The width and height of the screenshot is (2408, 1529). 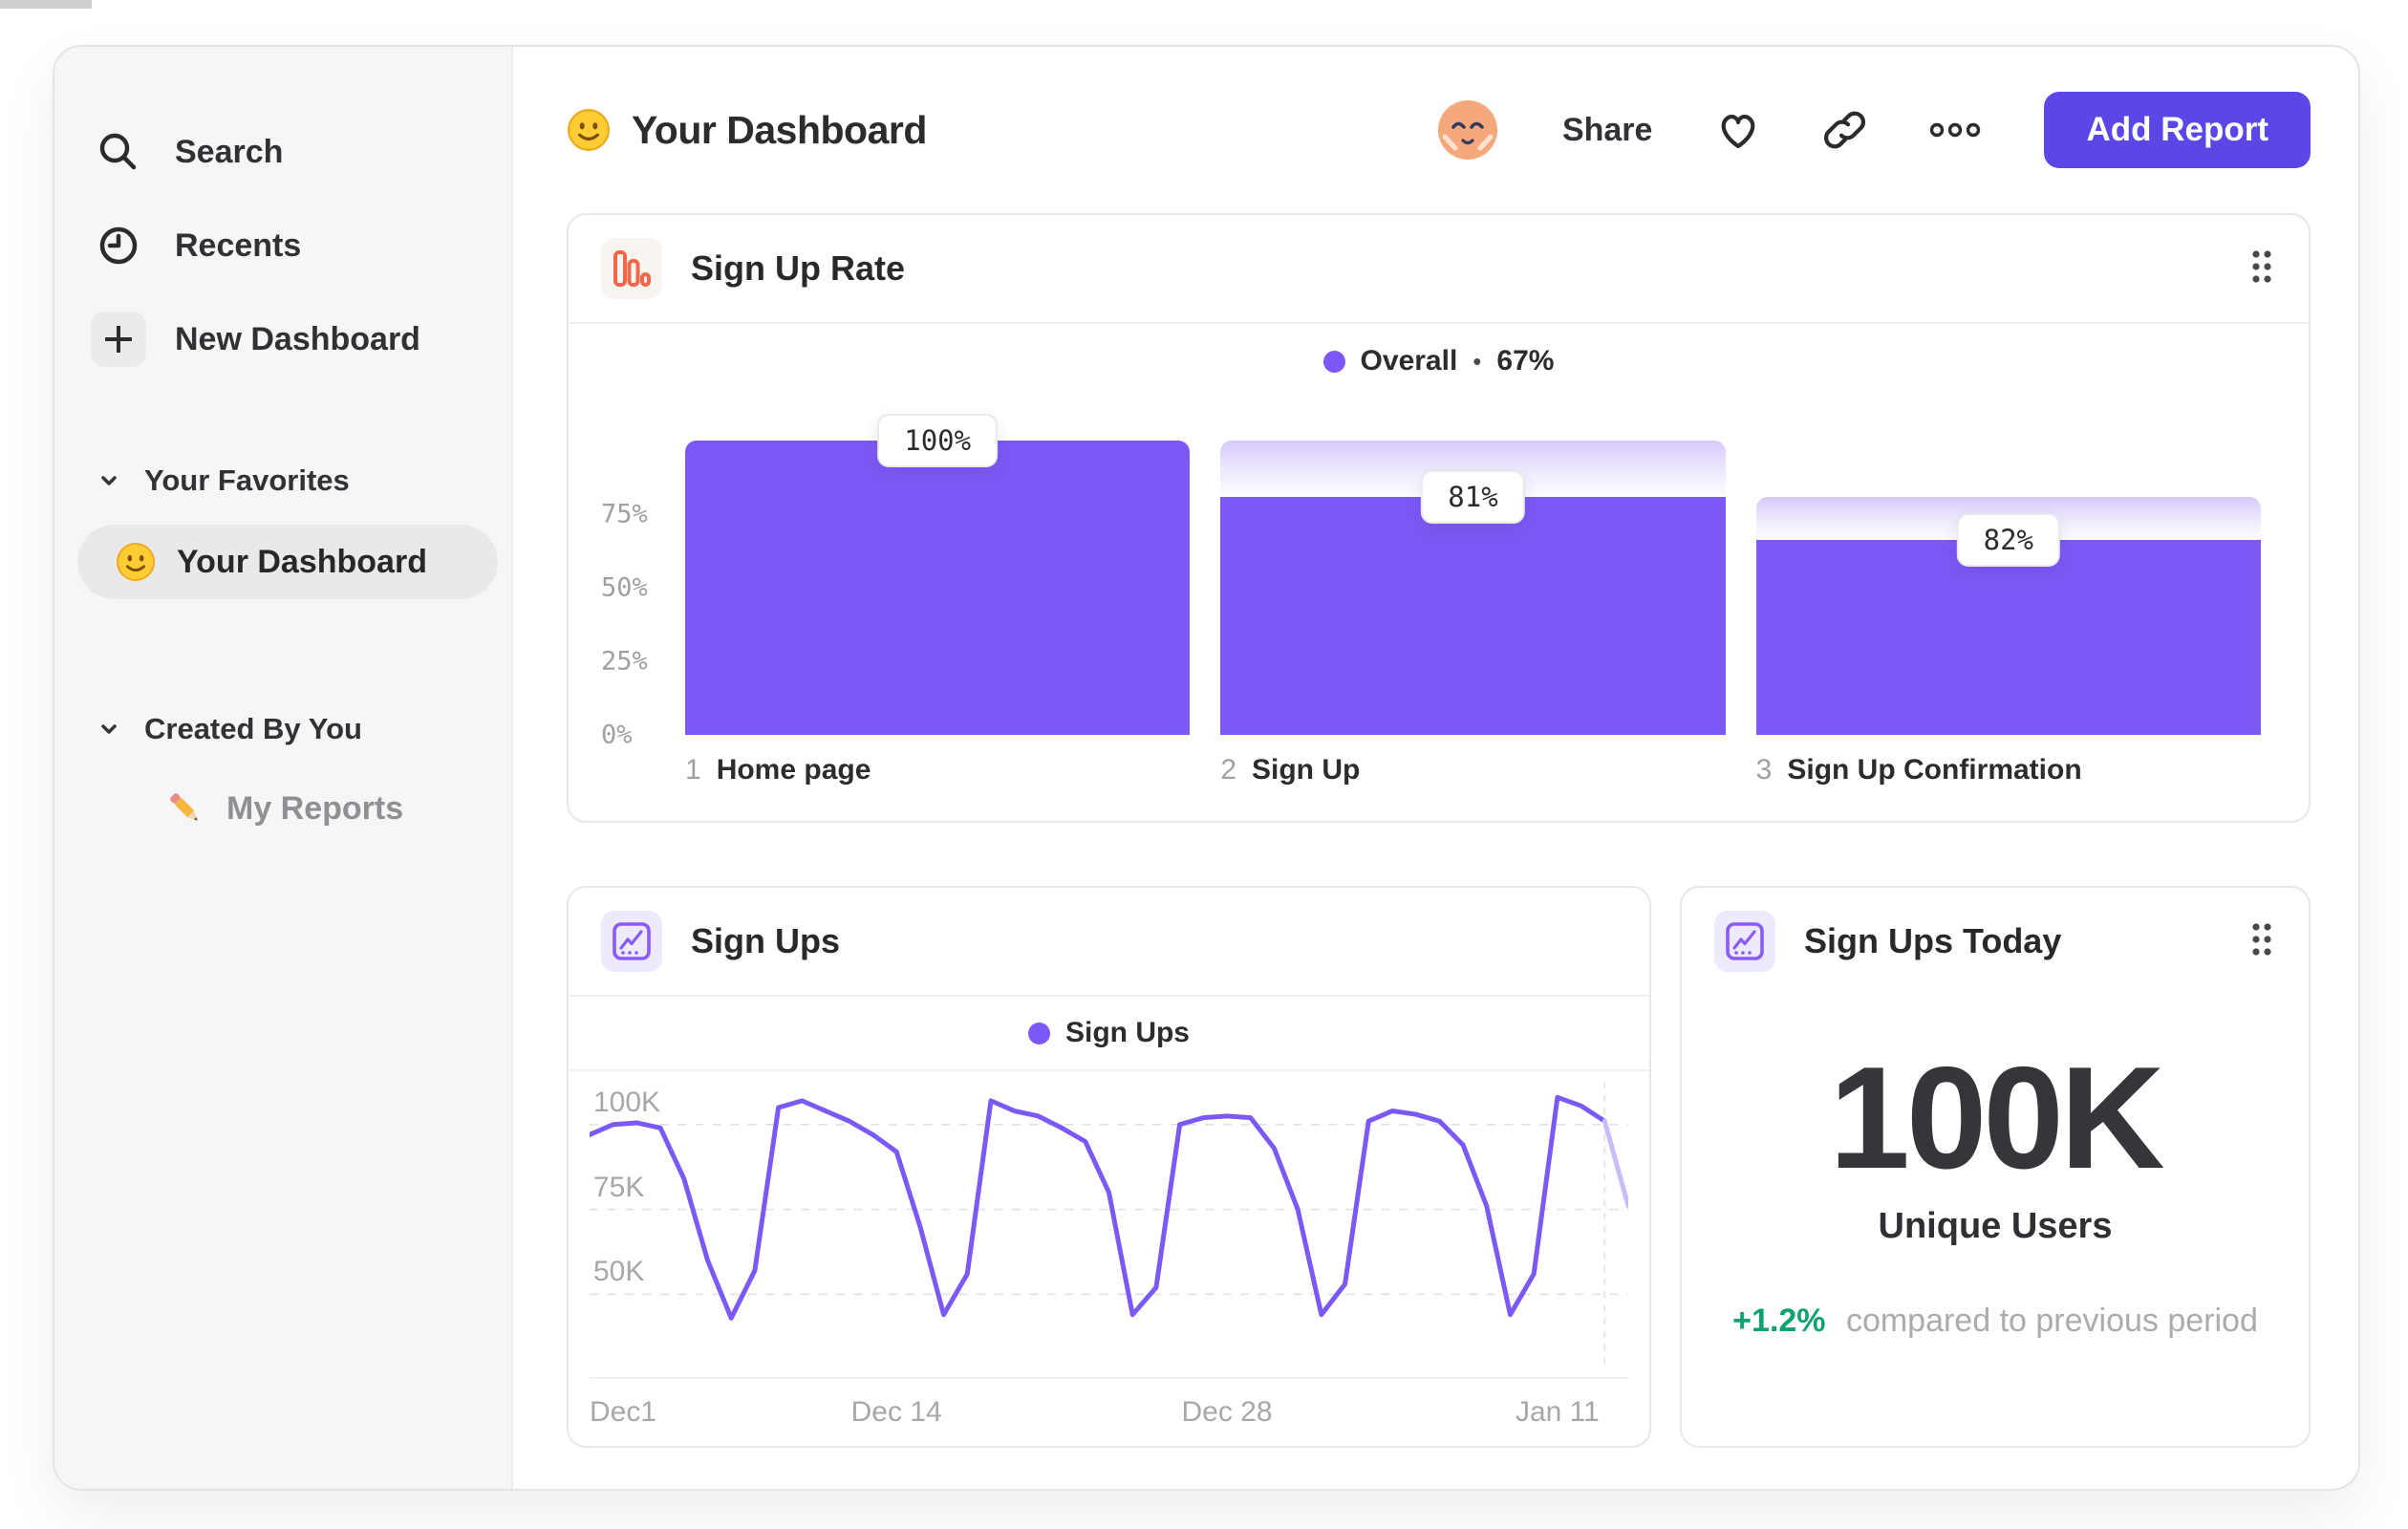 What do you see at coordinates (1874, 130) in the screenshot?
I see `topbar-actions: Share Add Report` at bounding box center [1874, 130].